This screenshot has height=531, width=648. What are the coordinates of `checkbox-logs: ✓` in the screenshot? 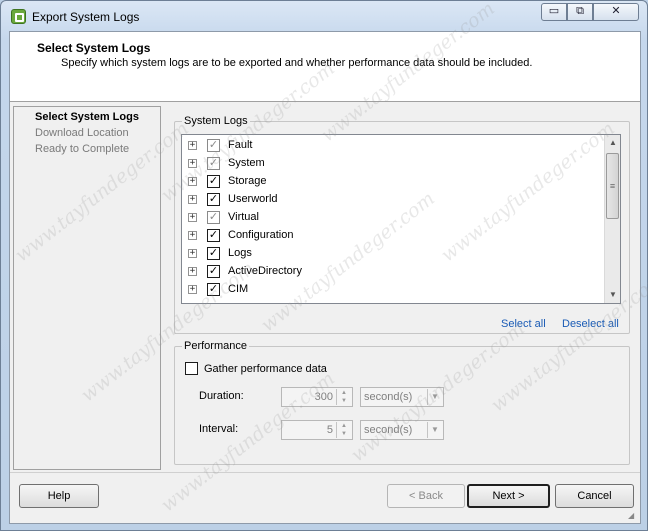 It's located at (213, 253).